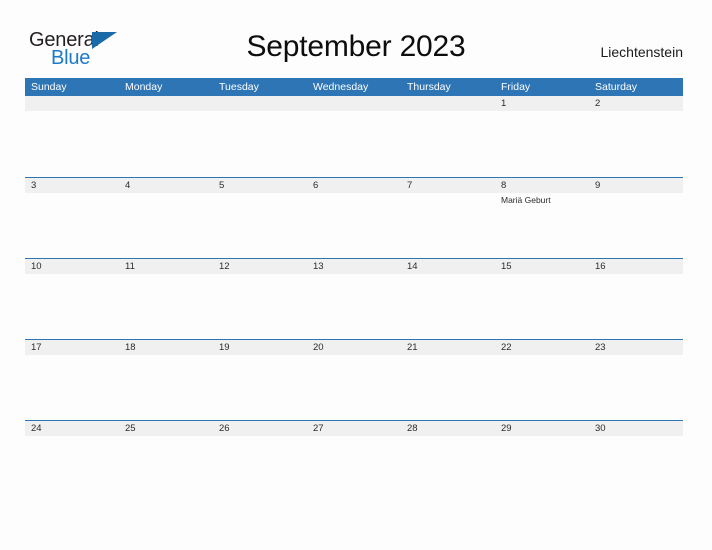  Describe the element at coordinates (448, 428) in the screenshot. I see `day-number: 28` at that location.